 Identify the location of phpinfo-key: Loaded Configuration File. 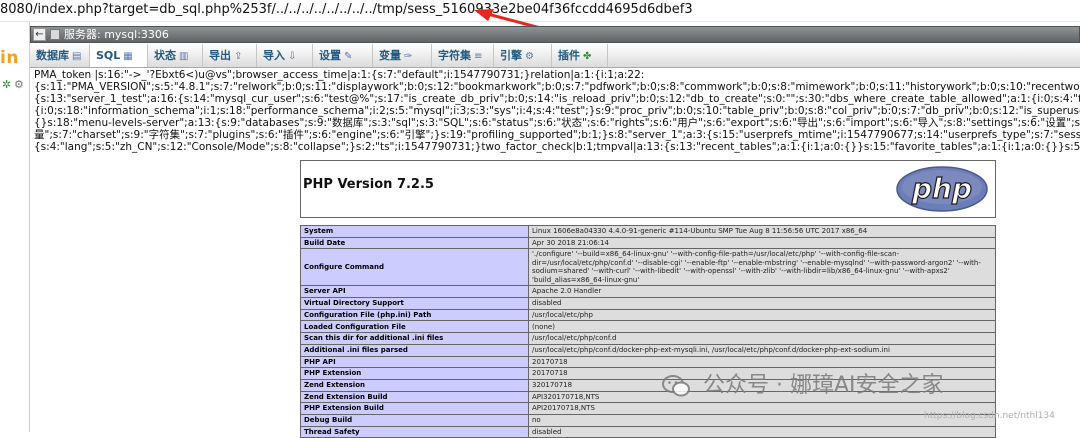
(414, 327).